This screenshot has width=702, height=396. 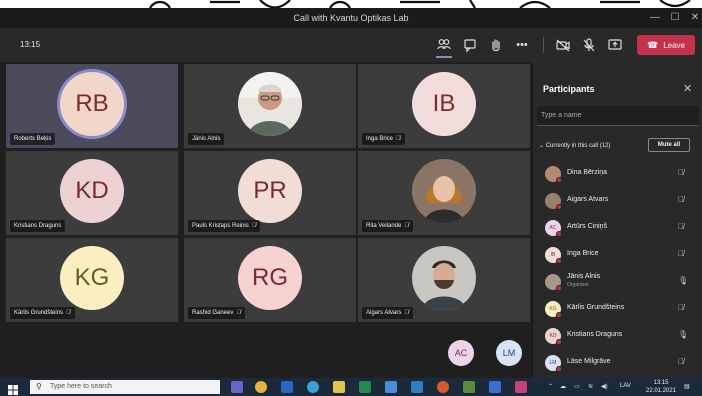 What do you see at coordinates (461, 353) in the screenshot?
I see `overflow-avatar: AC` at bounding box center [461, 353].